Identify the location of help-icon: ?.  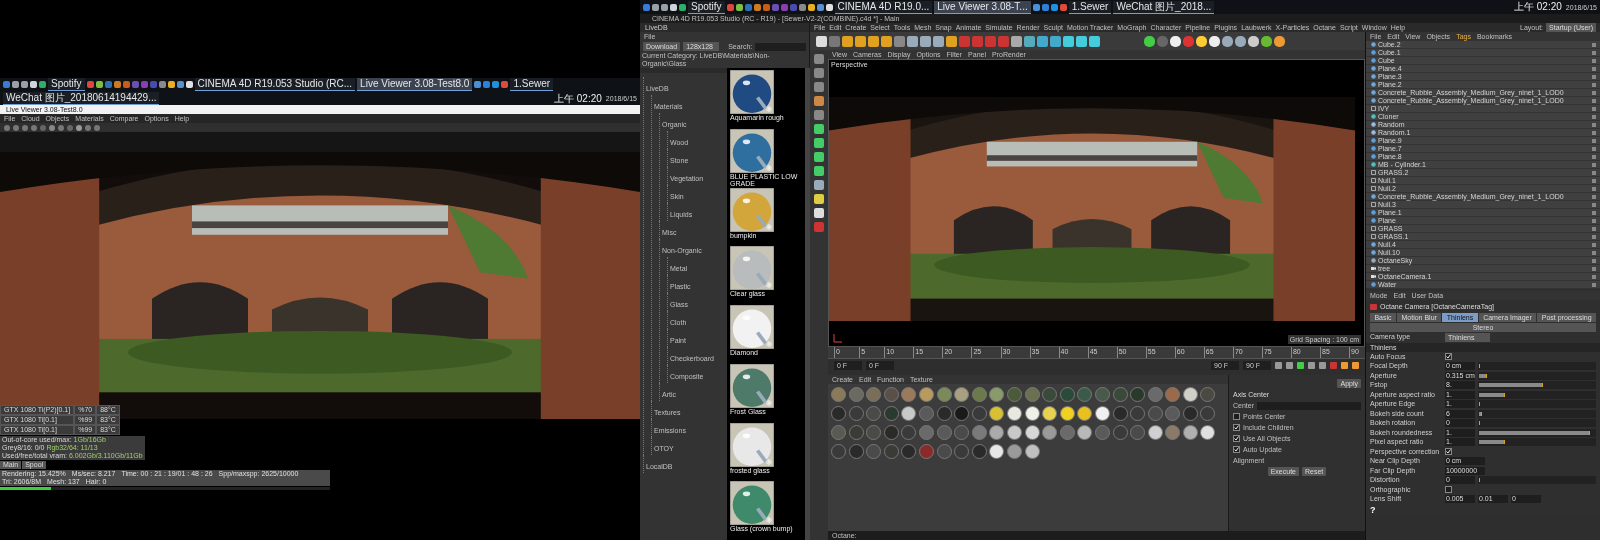
(1483, 509).